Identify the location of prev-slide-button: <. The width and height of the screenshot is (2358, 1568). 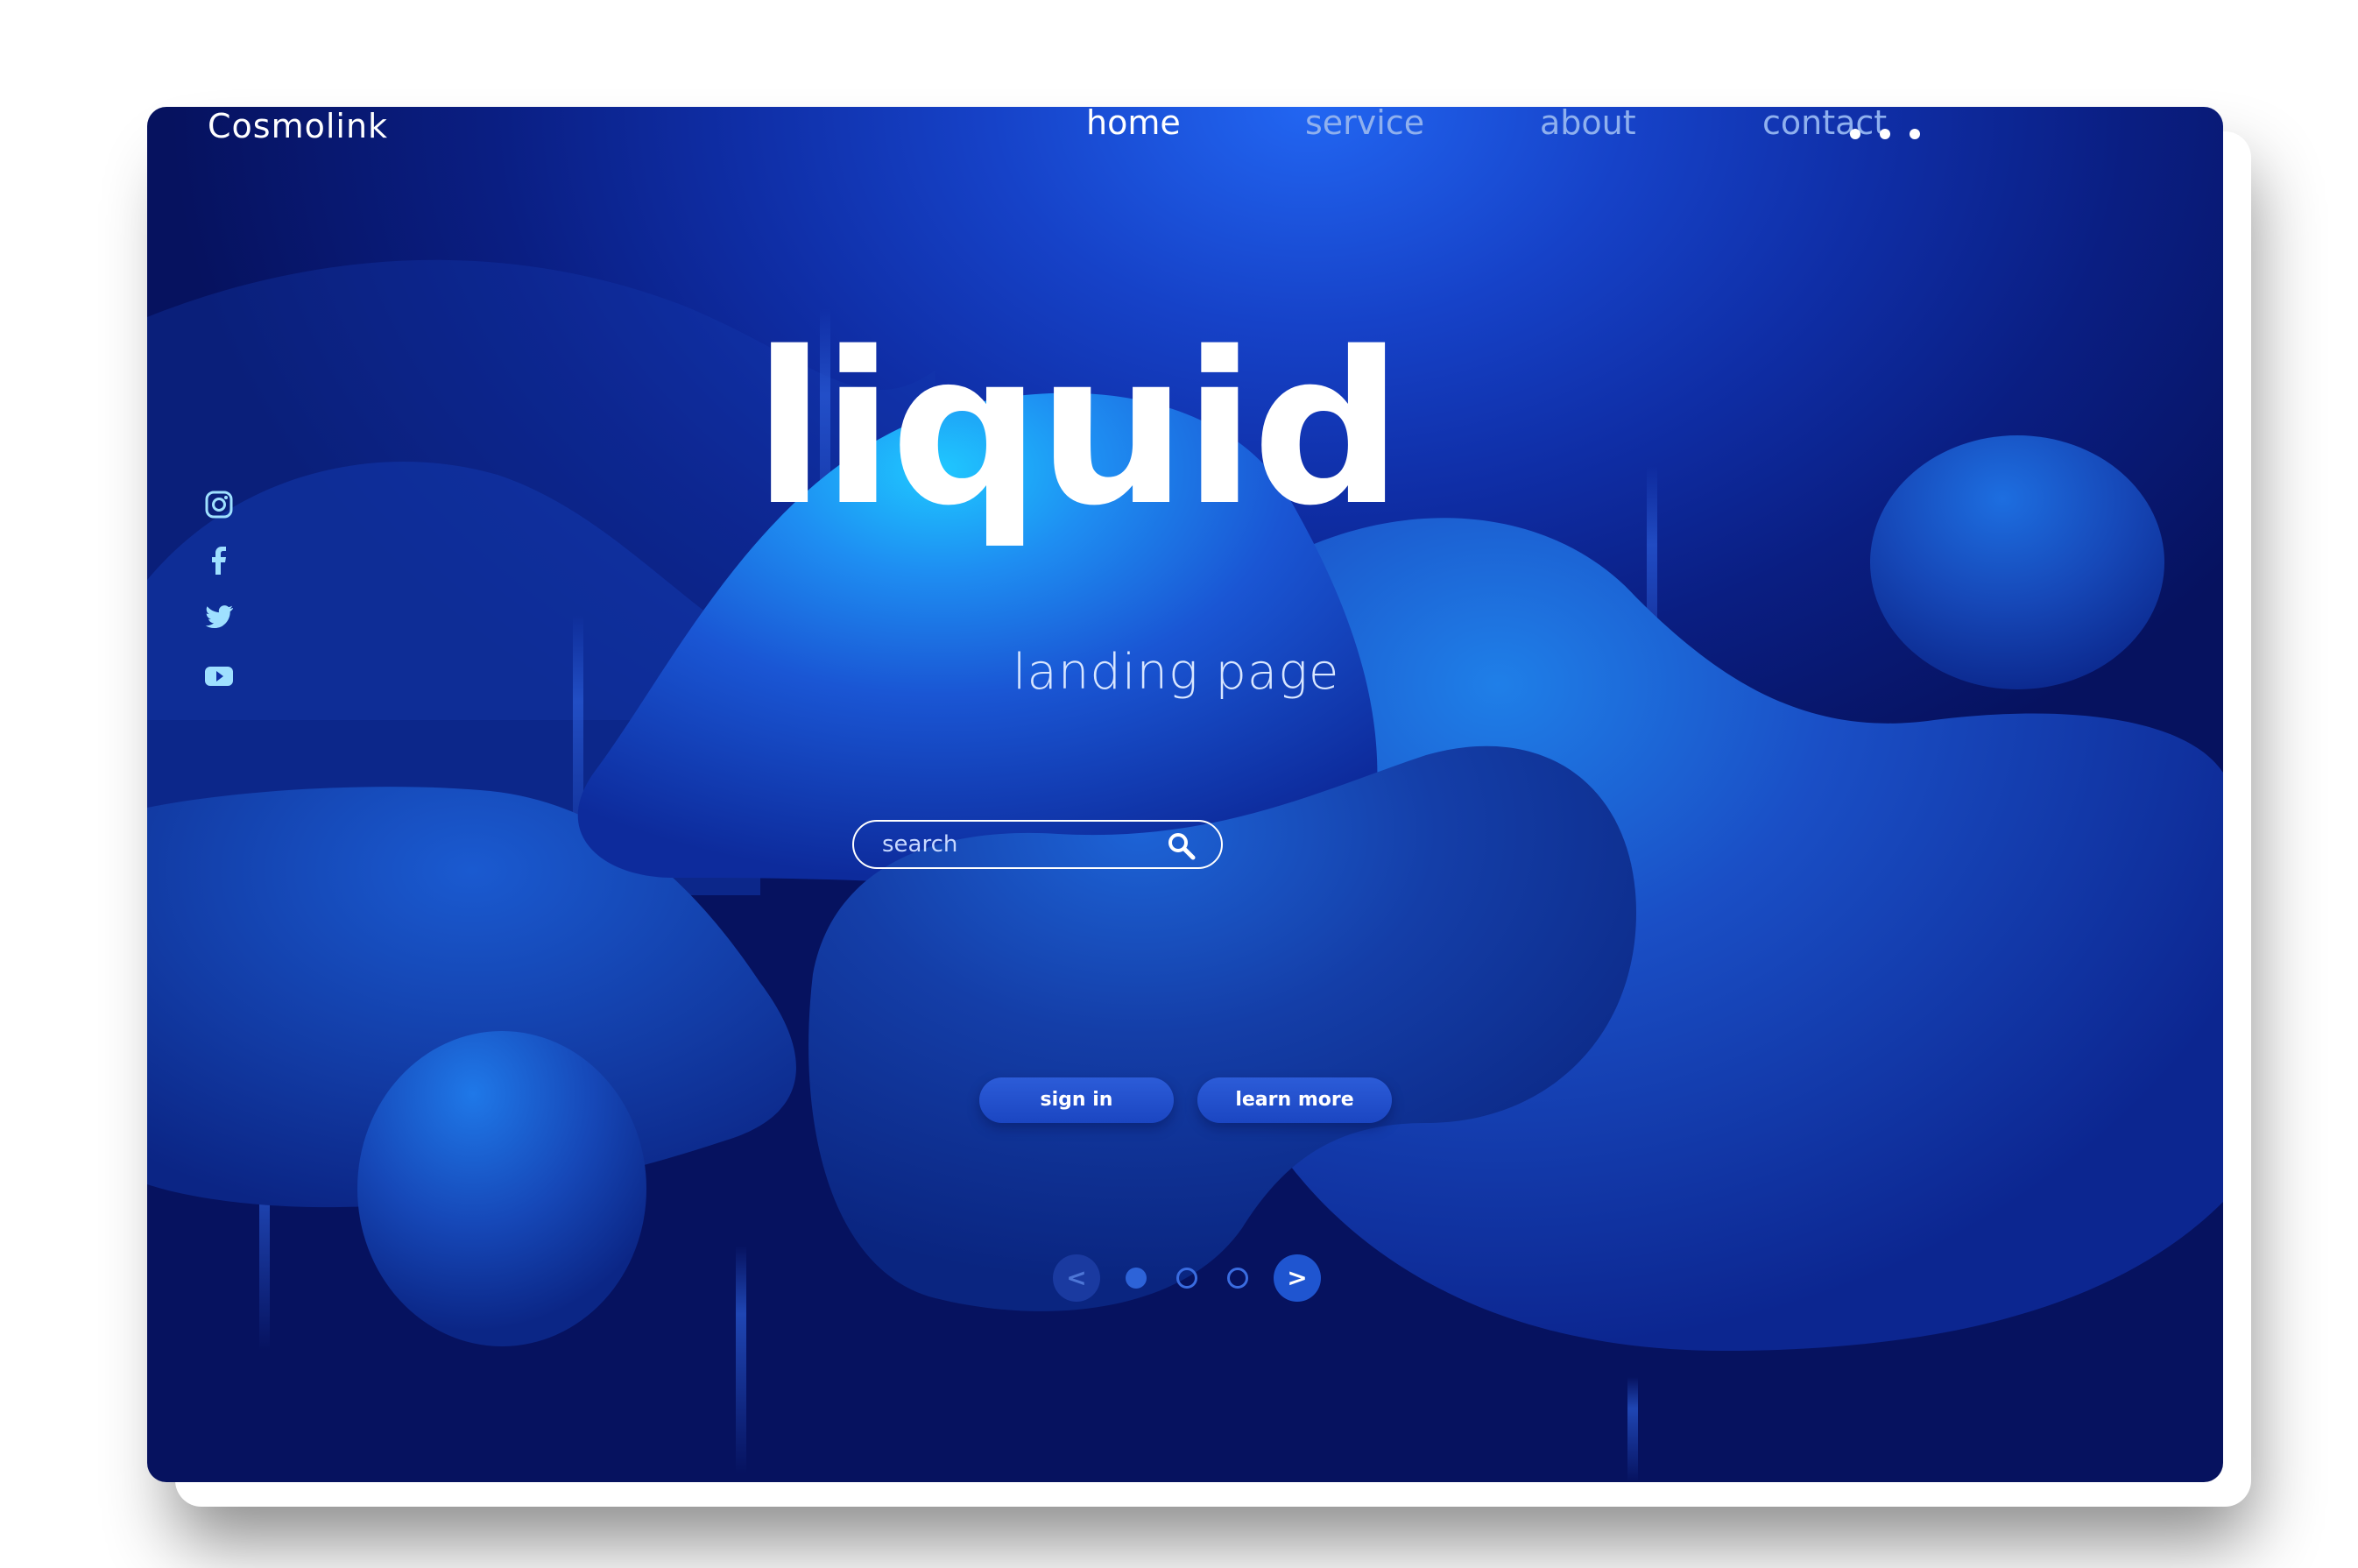
(1076, 1278).